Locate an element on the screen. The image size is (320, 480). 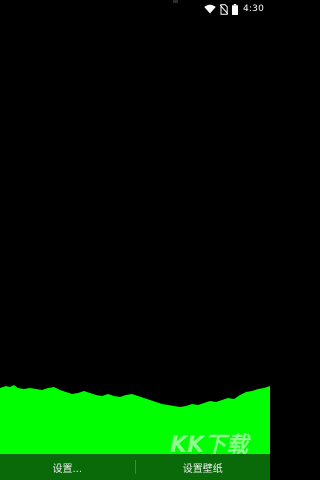
set-wallpaper-button: 设置壁纸 is located at coordinates (203, 467).